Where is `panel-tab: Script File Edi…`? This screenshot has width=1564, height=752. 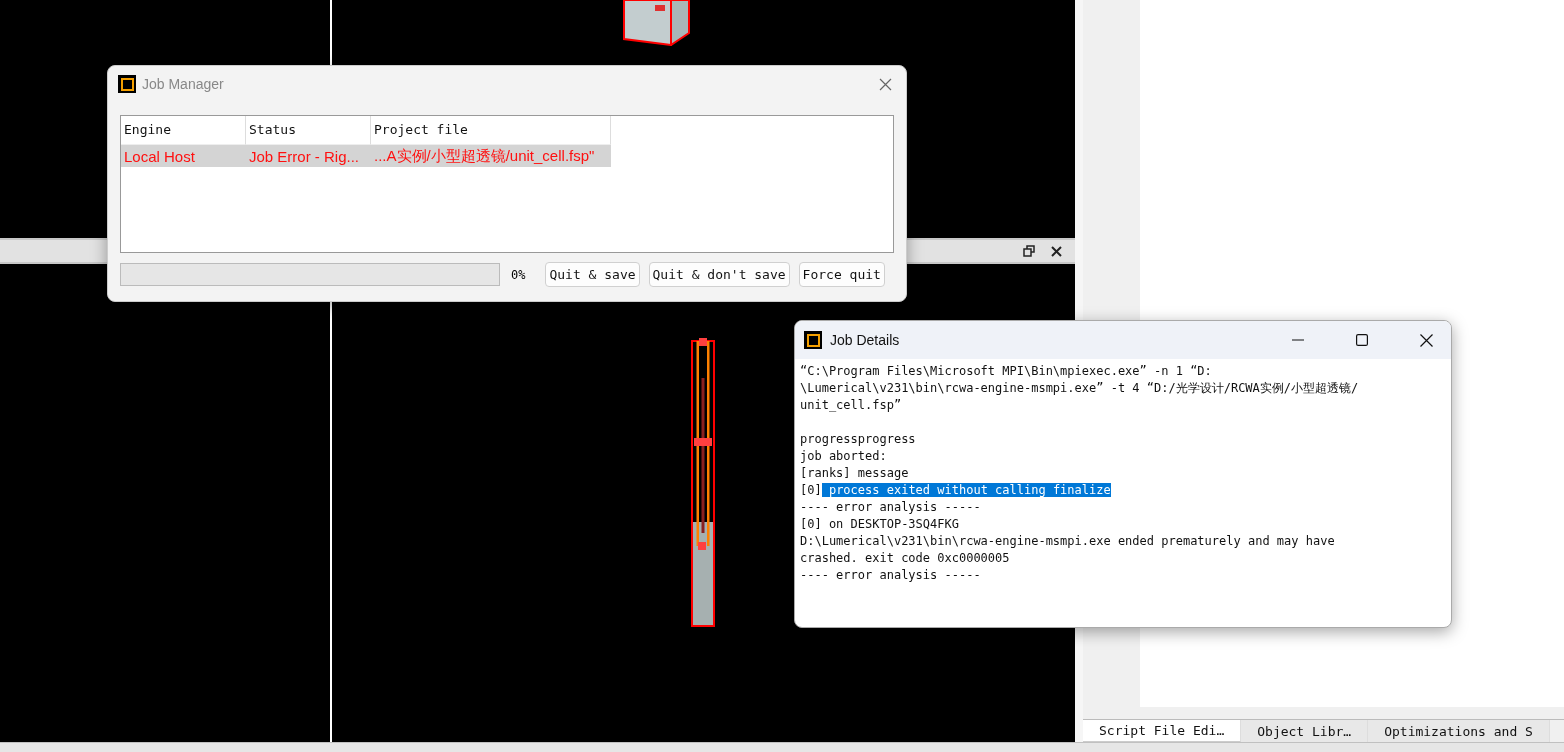 panel-tab: Script File Edi… is located at coordinates (1162, 731).